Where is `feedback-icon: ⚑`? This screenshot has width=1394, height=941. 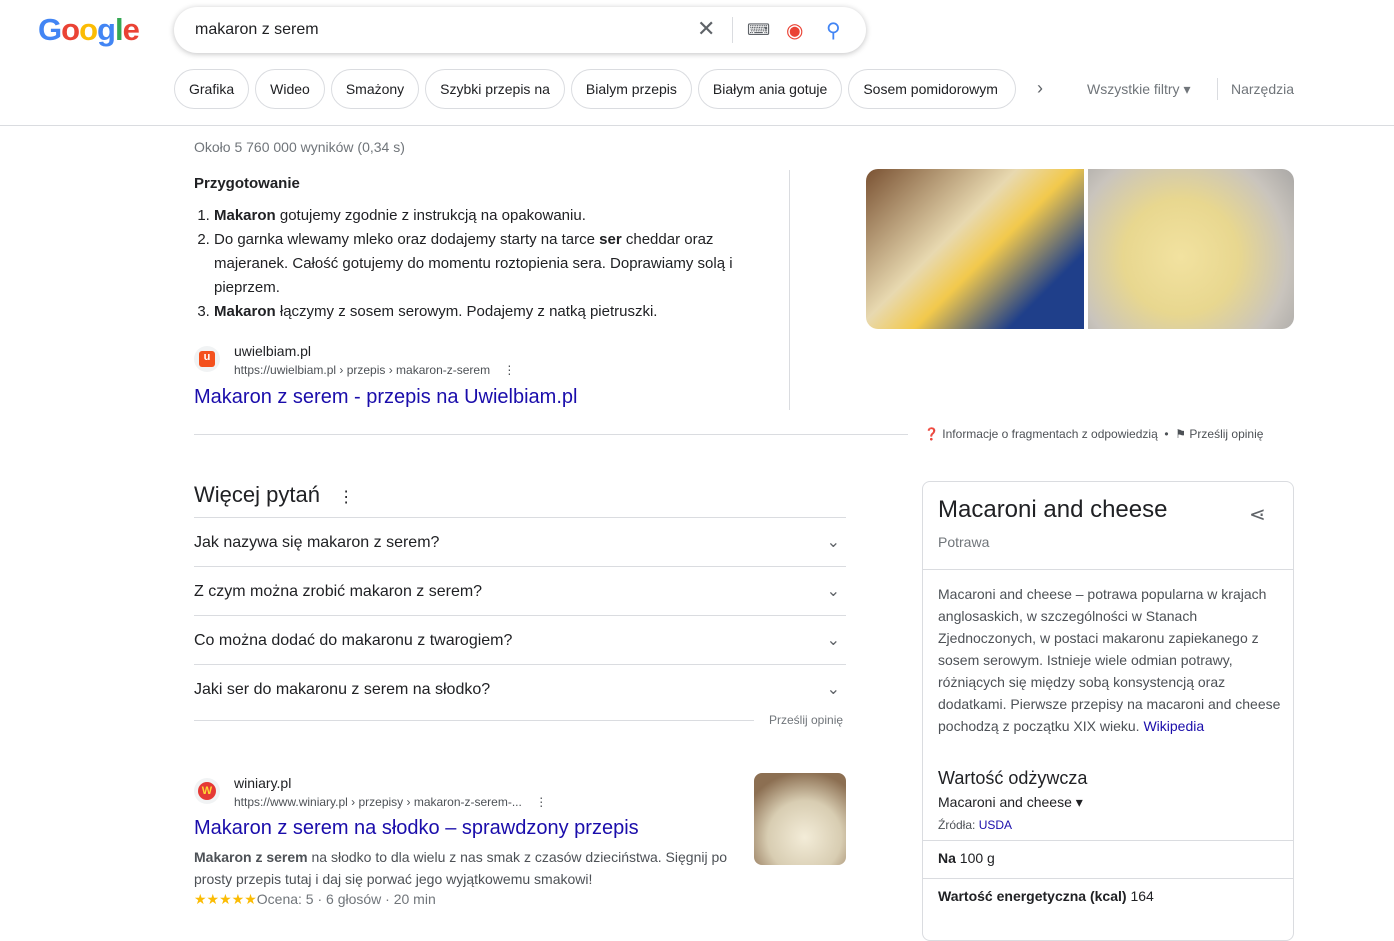
feedback-icon: ⚑ is located at coordinates (1181, 434).